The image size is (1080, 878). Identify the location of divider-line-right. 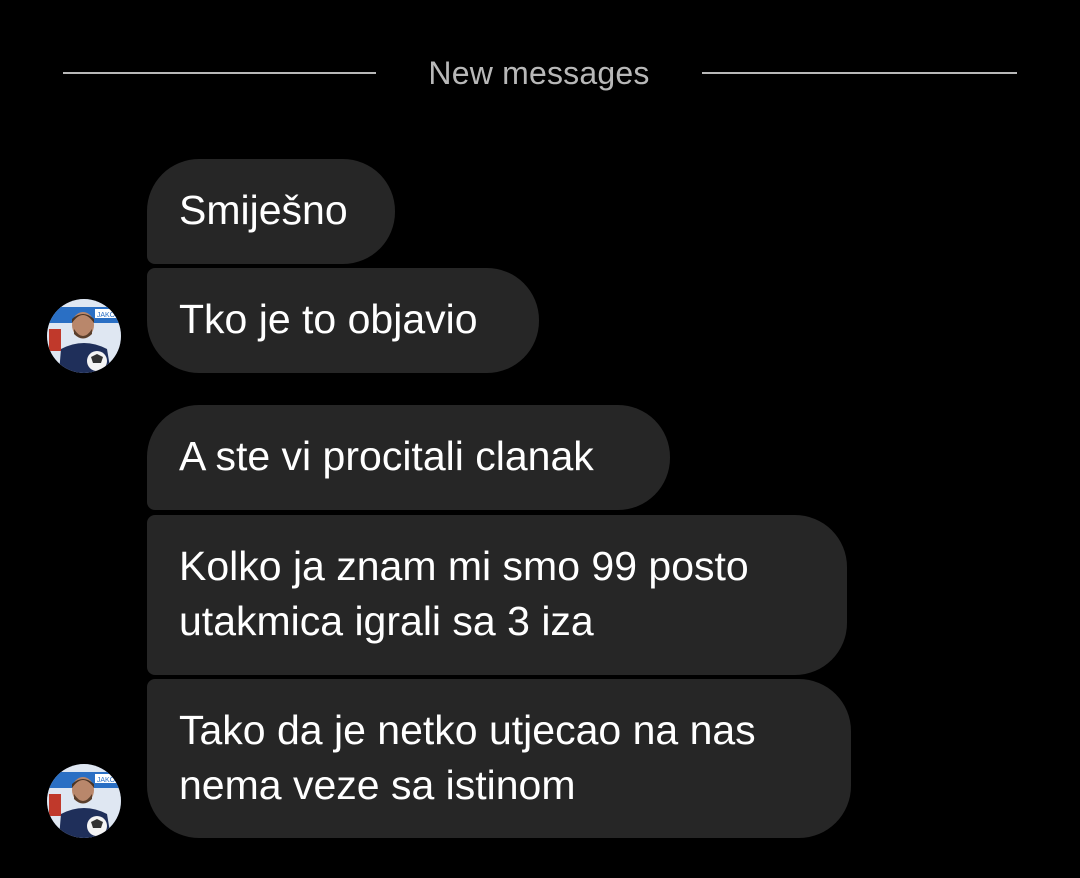
(859, 73).